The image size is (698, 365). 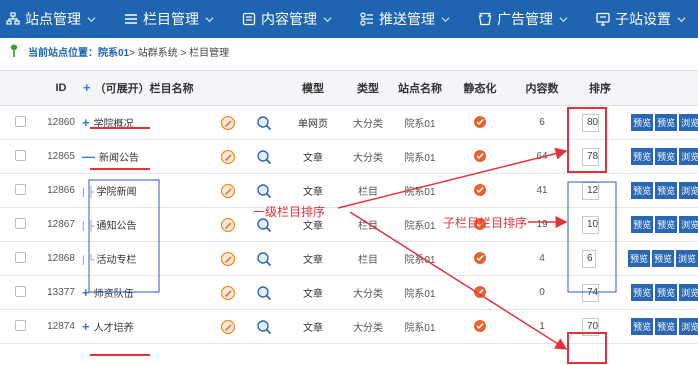 What do you see at coordinates (591, 122) in the screenshot?
I see `sort-input: 80` at bounding box center [591, 122].